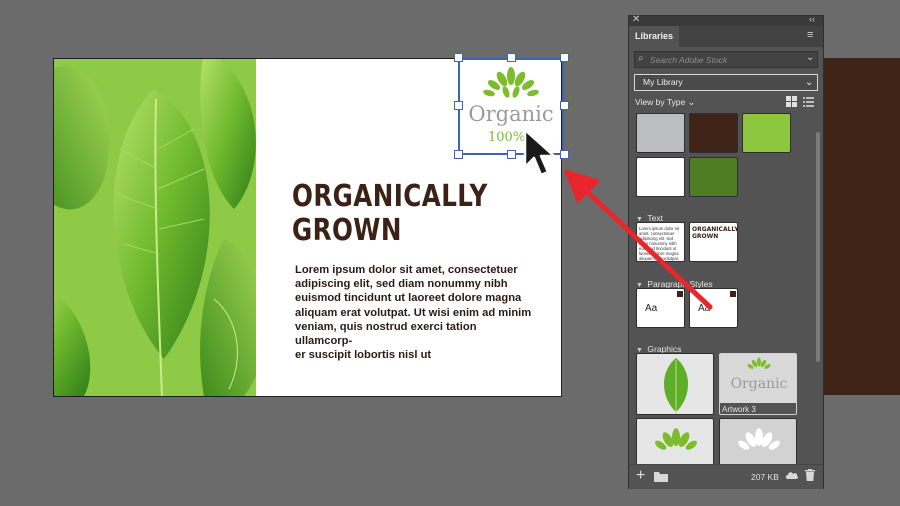  Describe the element at coordinates (390, 196) in the screenshot. I see `headline-line-1: ORGANICALLY` at that location.